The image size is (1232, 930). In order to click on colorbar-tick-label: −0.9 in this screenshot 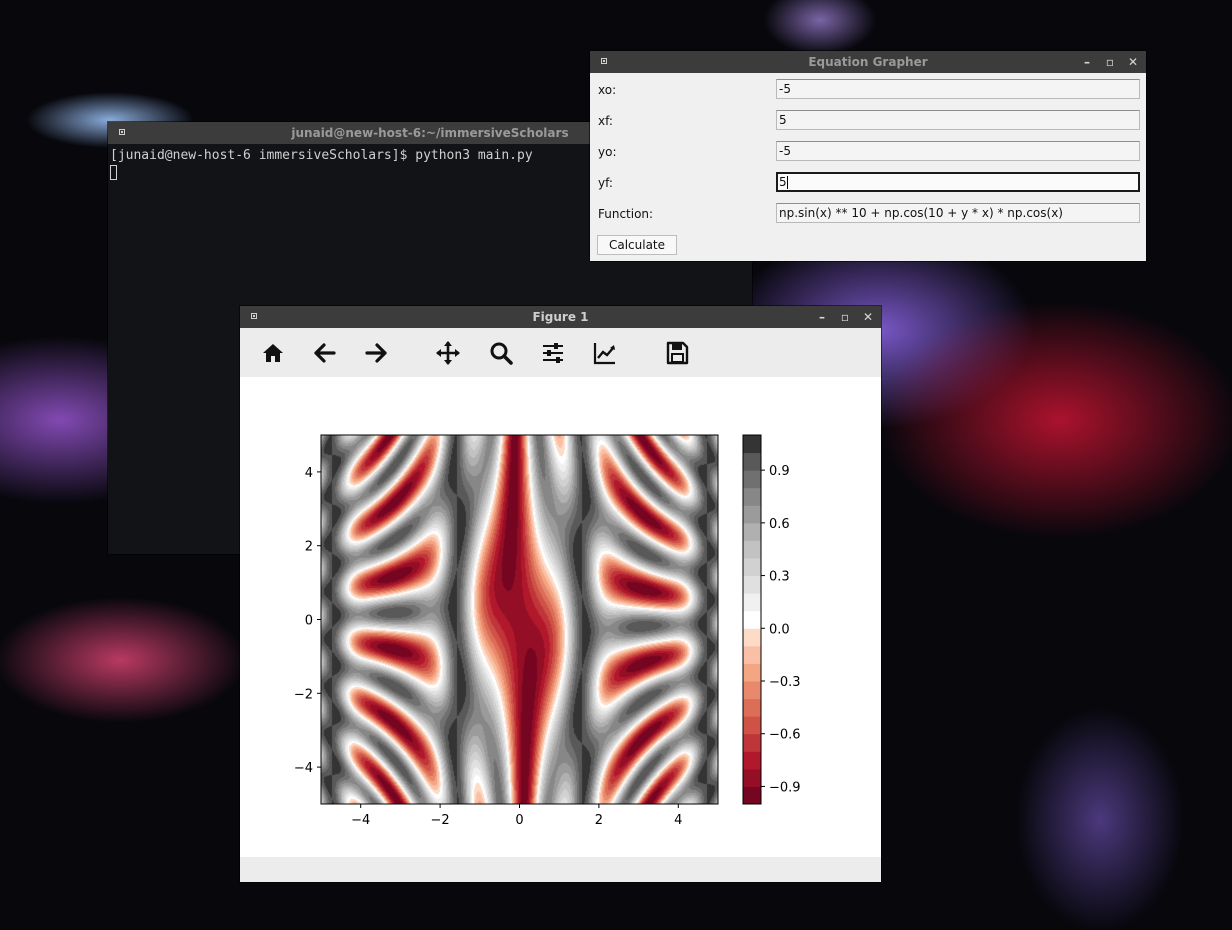, I will do `click(785, 787)`.